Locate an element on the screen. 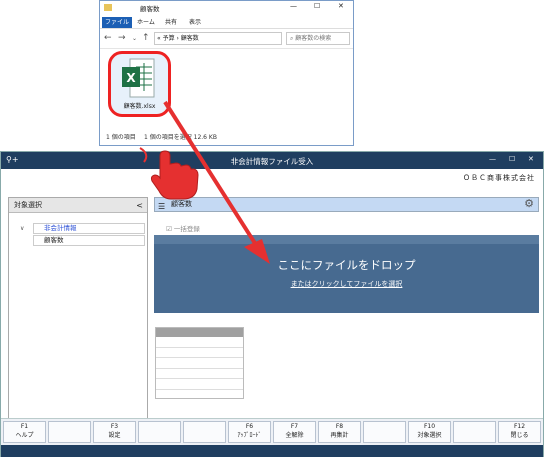  right-pane-header: ☰ 顧客数 ⚙ is located at coordinates (346, 204).